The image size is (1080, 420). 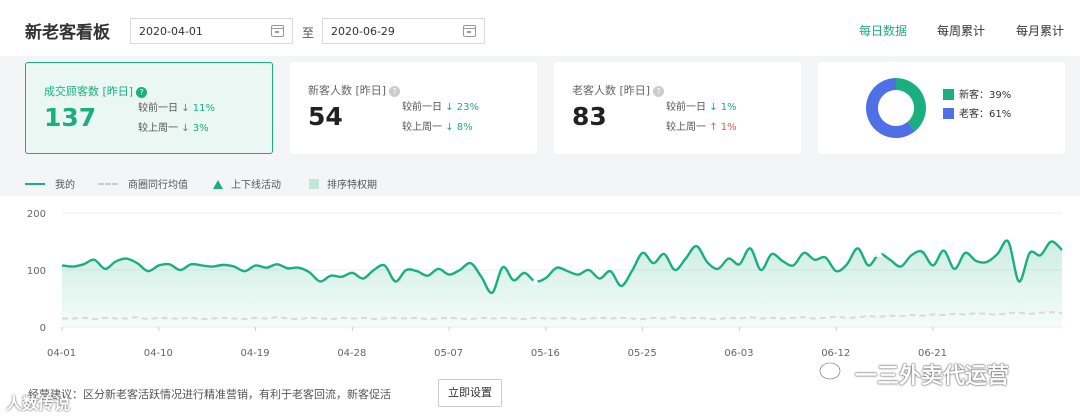 I want to click on set-now-button: 立即设置, so click(x=470, y=393).